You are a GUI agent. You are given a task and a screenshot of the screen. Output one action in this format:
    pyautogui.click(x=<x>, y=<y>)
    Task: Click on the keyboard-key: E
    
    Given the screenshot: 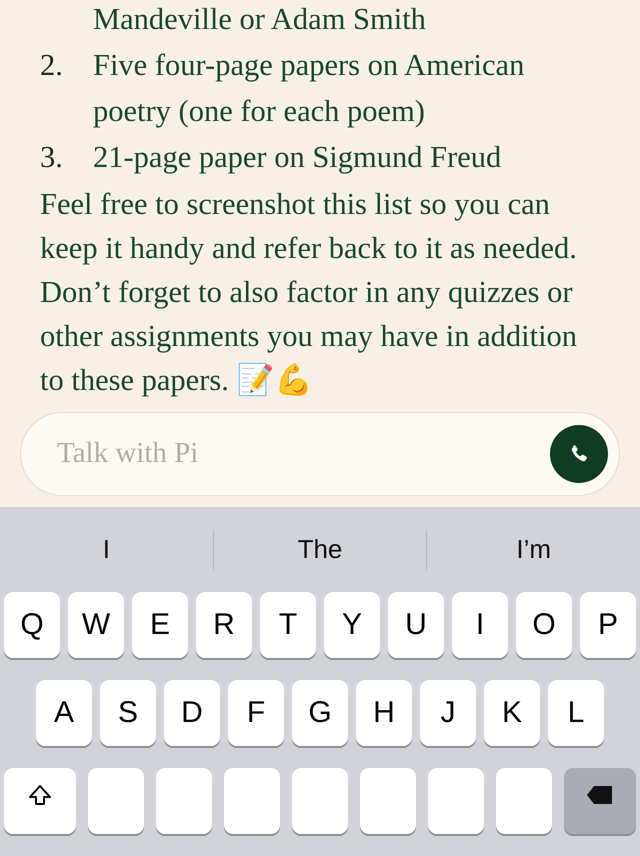 What is the action you would take?
    pyautogui.click(x=160, y=625)
    